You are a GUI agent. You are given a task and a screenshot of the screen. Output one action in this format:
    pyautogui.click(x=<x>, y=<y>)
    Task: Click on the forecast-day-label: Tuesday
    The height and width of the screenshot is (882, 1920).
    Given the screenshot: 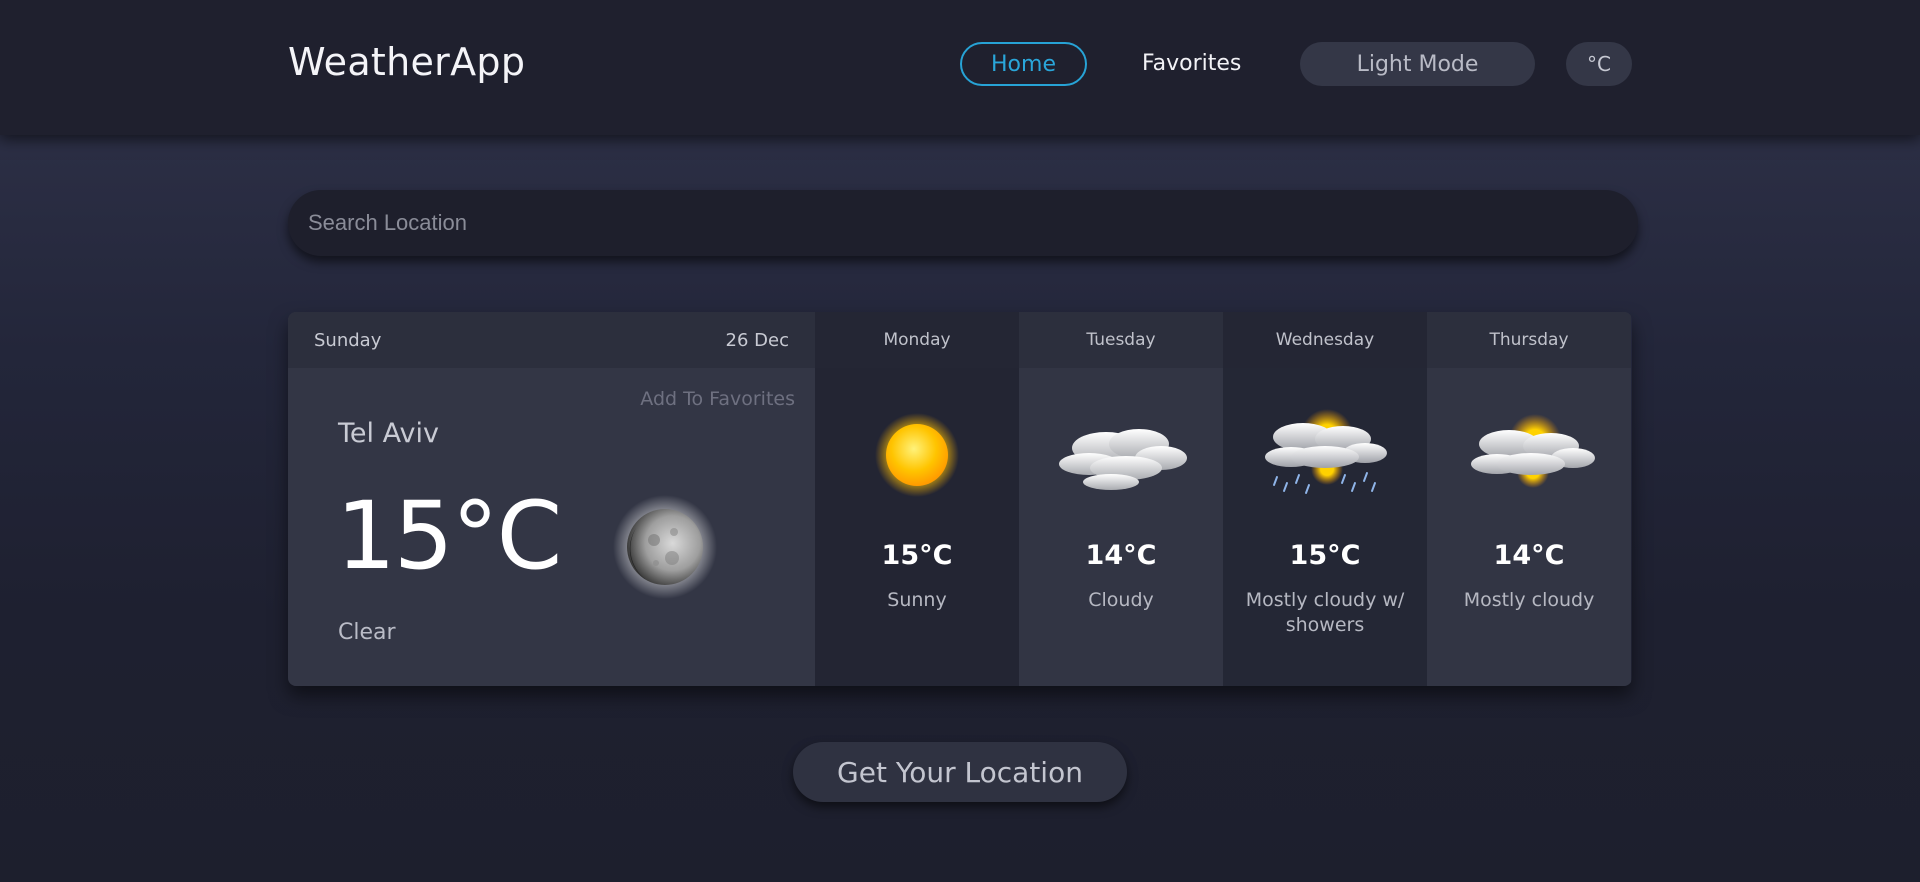 What is the action you would take?
    pyautogui.click(x=1121, y=340)
    